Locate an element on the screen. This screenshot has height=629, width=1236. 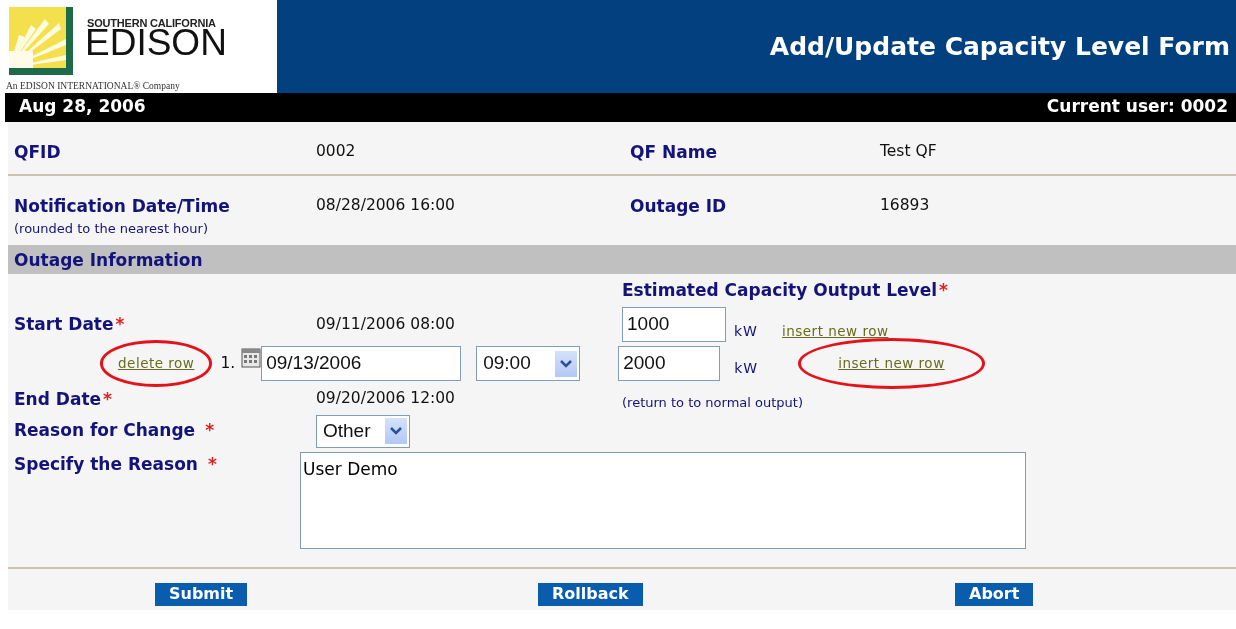
section-header: Outage Information is located at coordinates (622, 259).